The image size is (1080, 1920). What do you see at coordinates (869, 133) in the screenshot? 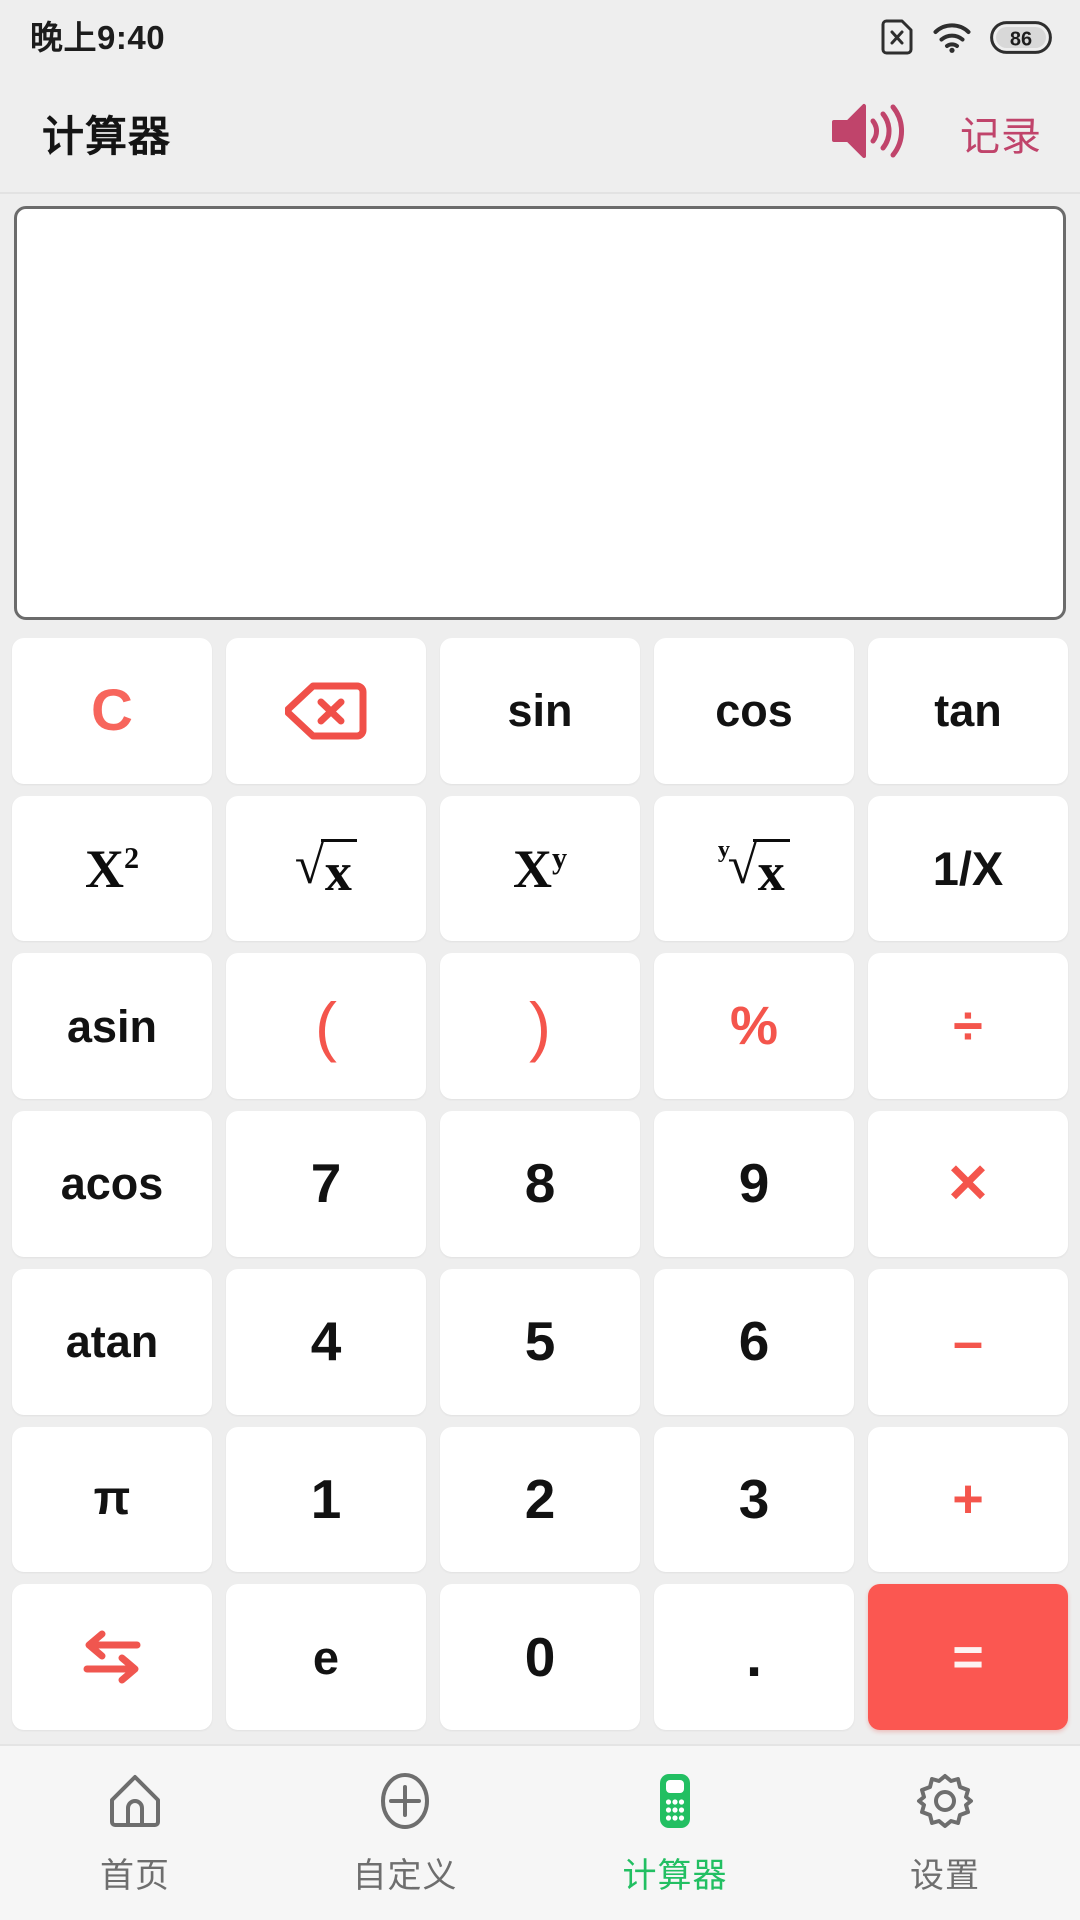
I see `speaker-volume-icon` at bounding box center [869, 133].